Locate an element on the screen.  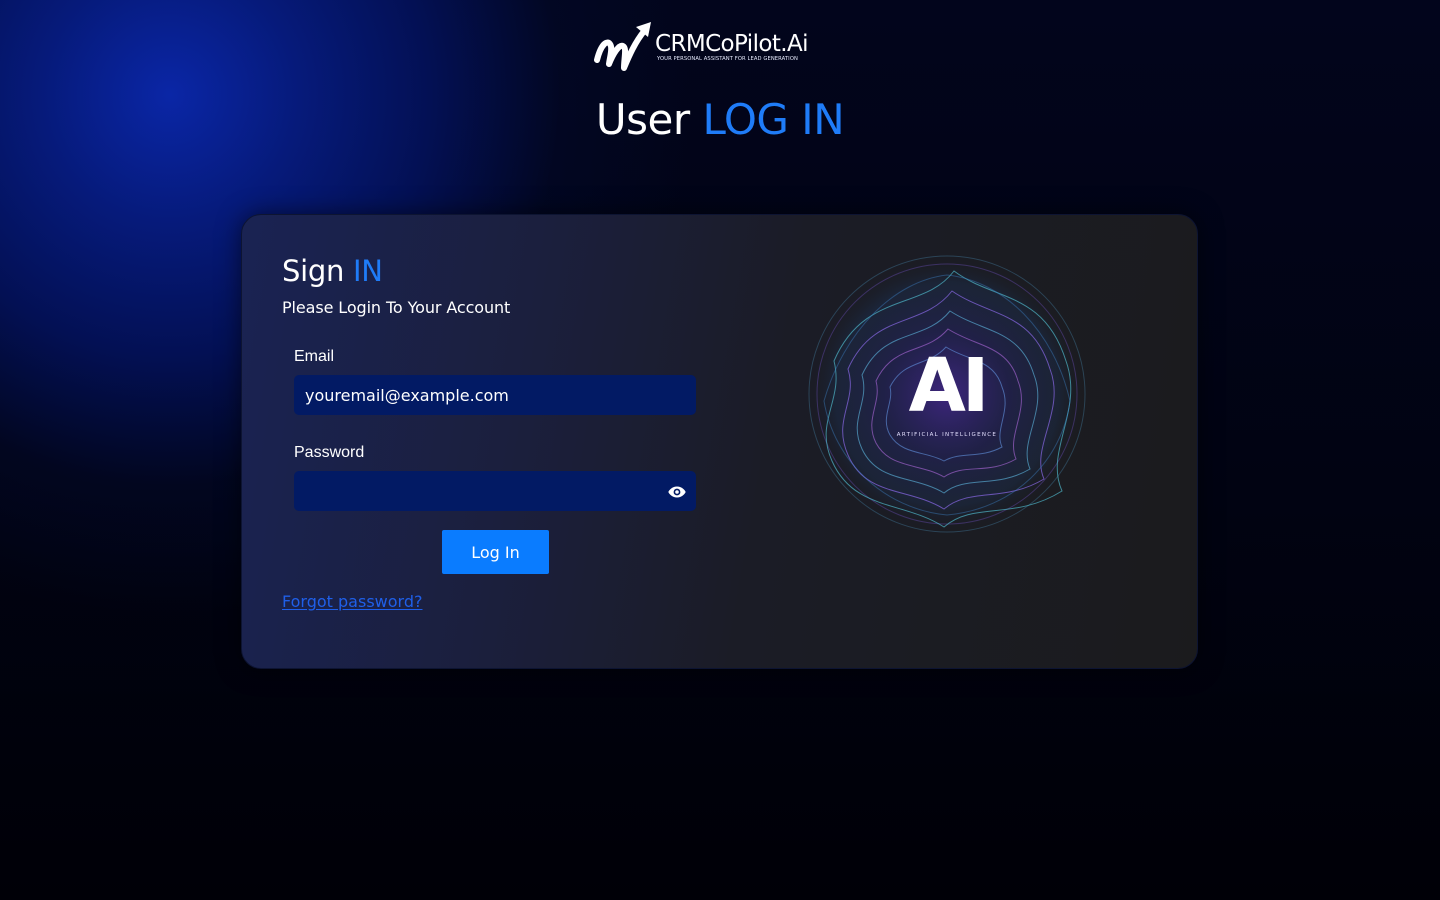
login-button: Log In is located at coordinates (495, 552).